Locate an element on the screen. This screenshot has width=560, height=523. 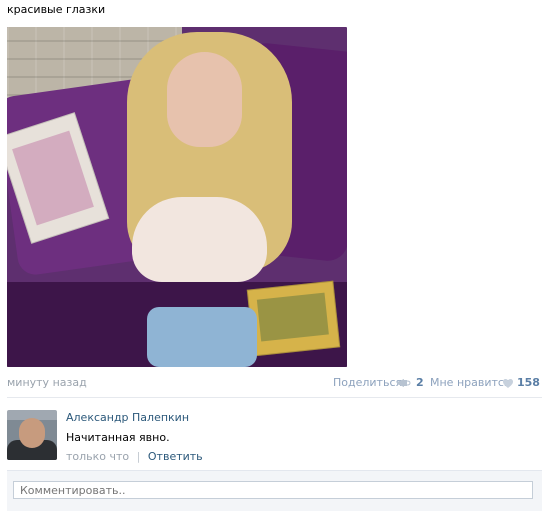
comment-author: Александр Палепкин is located at coordinates (127, 417).